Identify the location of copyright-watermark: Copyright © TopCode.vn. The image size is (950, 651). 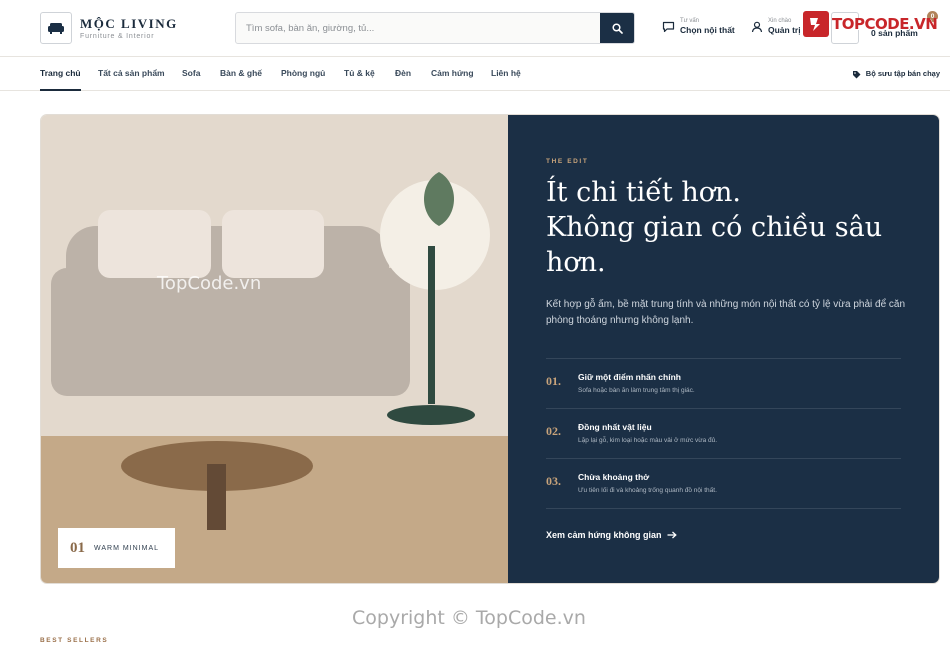
(469, 618).